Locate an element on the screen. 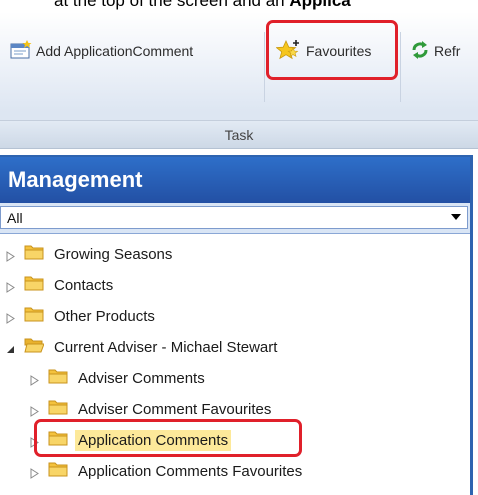  tree-node-contacts: Contacts is located at coordinates (61, 285).